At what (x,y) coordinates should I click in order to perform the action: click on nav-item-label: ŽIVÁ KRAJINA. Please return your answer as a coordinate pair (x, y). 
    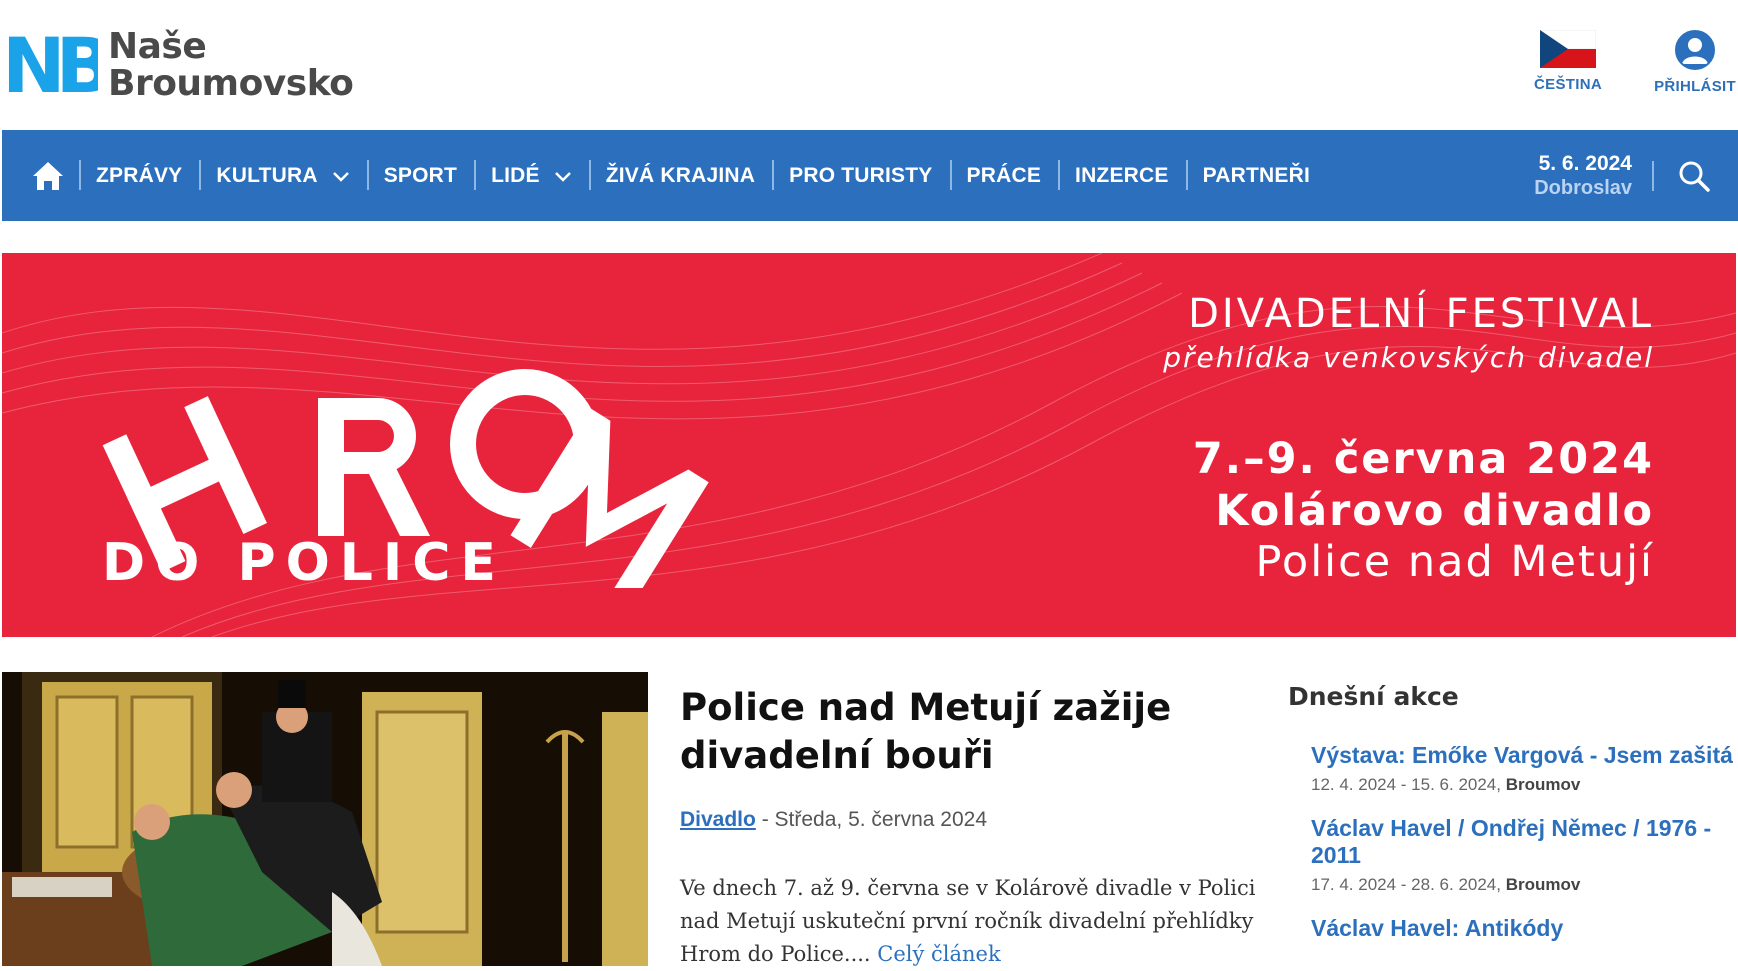
    Looking at the image, I should click on (680, 175).